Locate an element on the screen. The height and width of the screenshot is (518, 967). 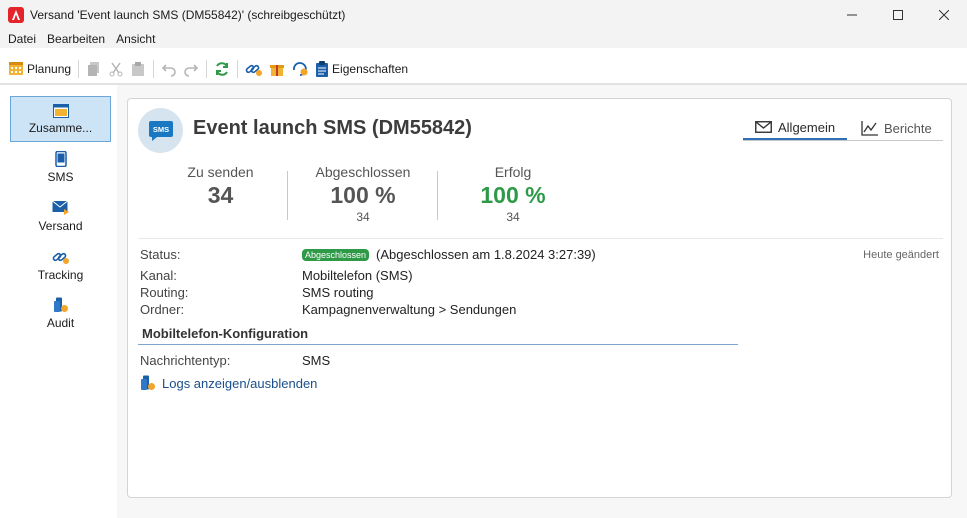
maximize-button is located at coordinates (898, 15).